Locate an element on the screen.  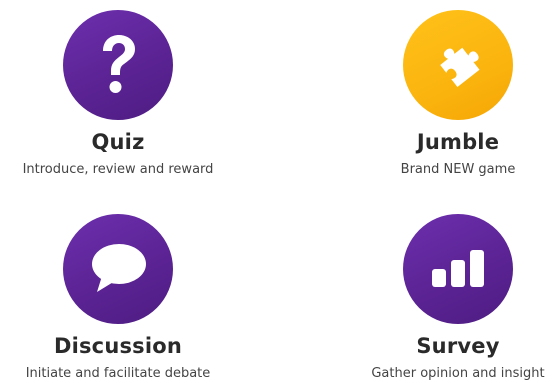
discussion-icon-circle is located at coordinates (118, 269).